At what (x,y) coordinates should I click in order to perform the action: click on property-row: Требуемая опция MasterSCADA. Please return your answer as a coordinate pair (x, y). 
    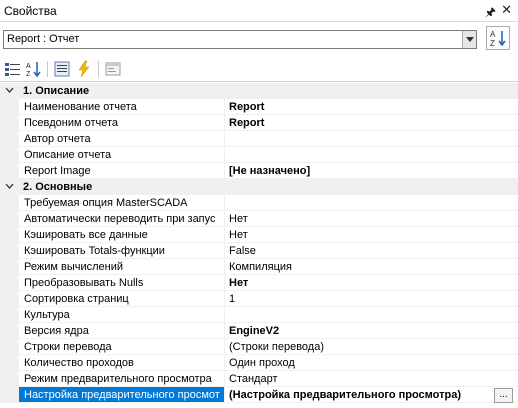
    Looking at the image, I should click on (259, 203).